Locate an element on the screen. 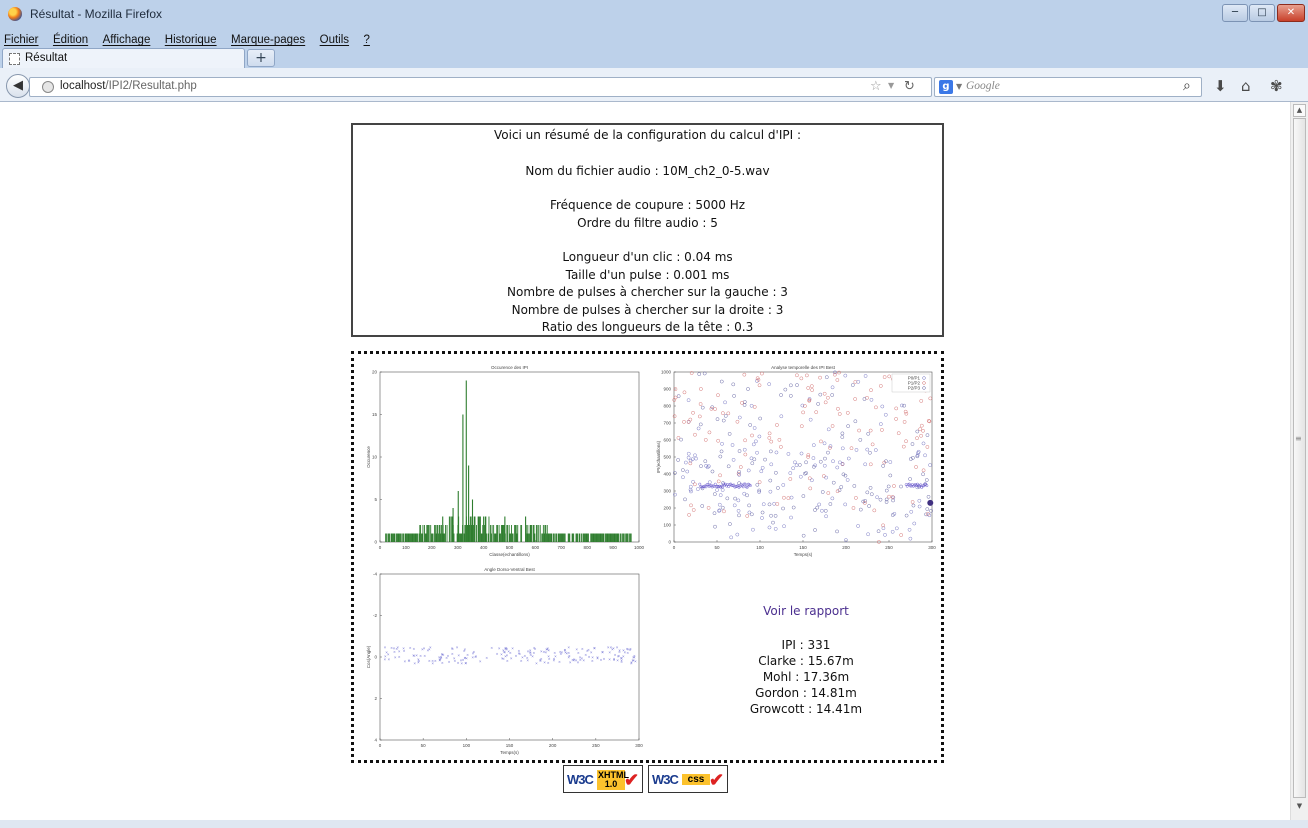 The height and width of the screenshot is (828, 1308). menu-affichage: Affichage is located at coordinates (127, 40).